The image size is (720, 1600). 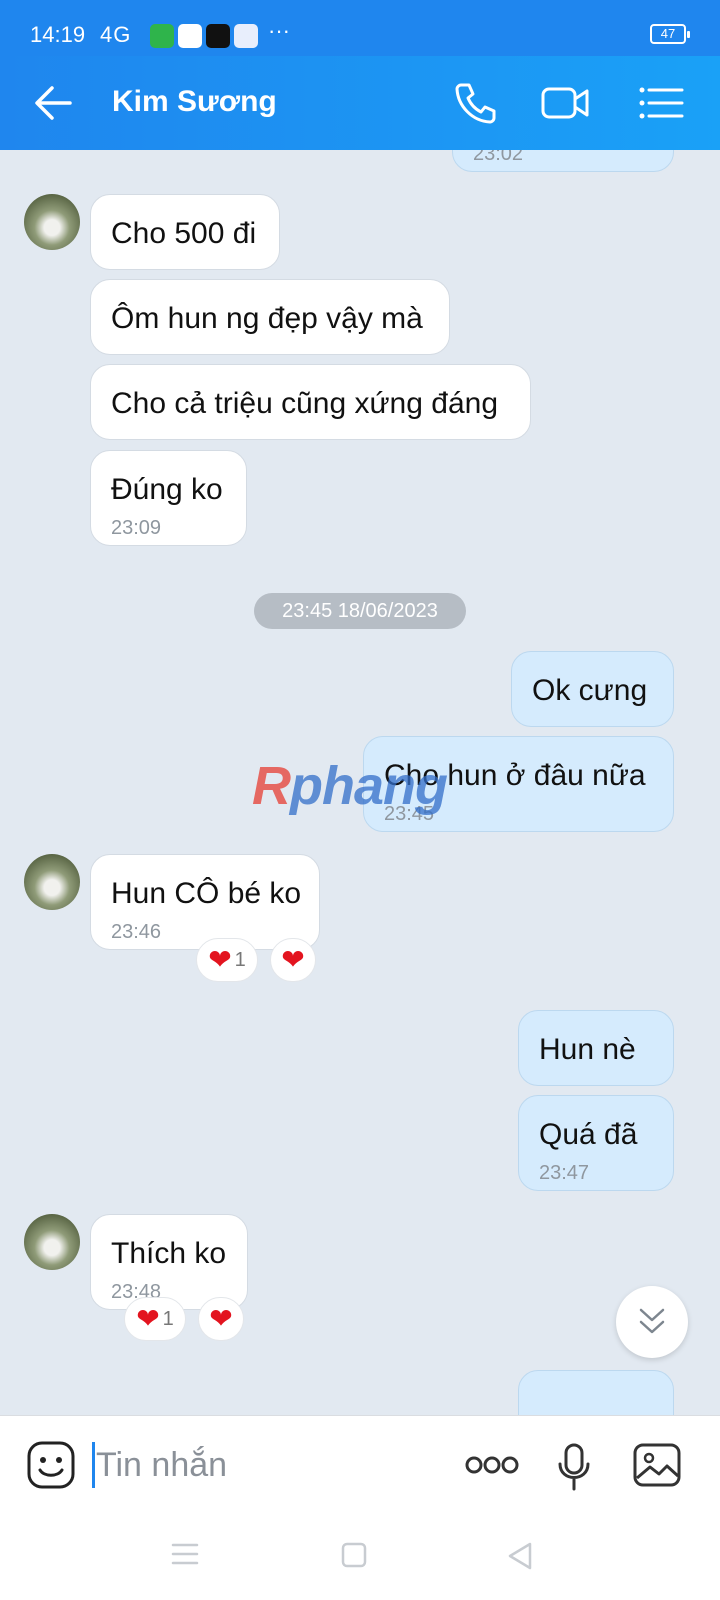 I want to click on message-bubble-incoming: Ôm hun ng đẹp vậy mà, so click(x=270, y=317).